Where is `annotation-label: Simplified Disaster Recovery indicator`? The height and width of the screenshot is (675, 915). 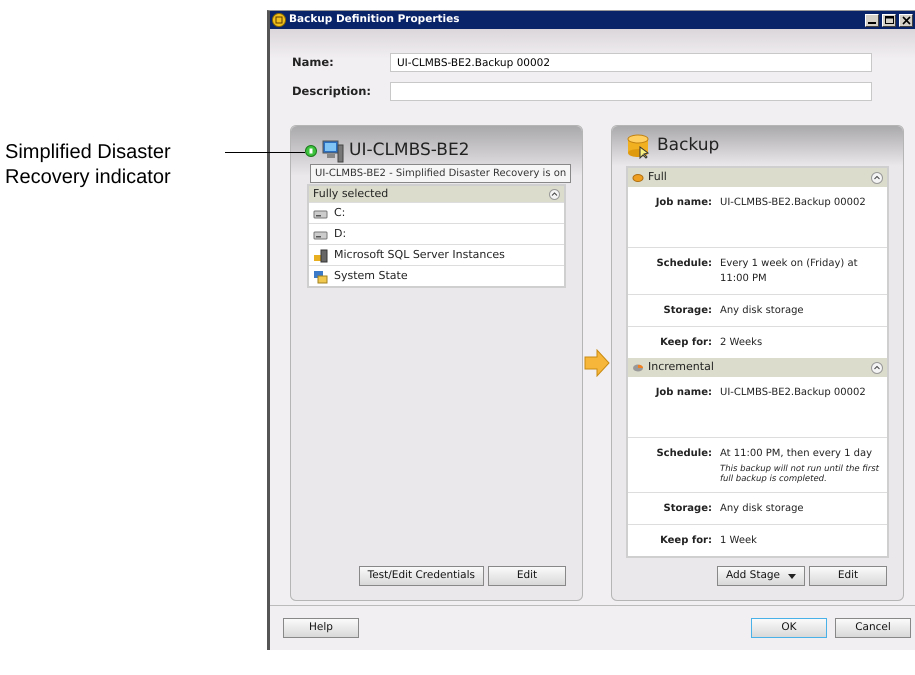
annotation-label: Simplified Disaster Recovery indicator is located at coordinates (88, 165).